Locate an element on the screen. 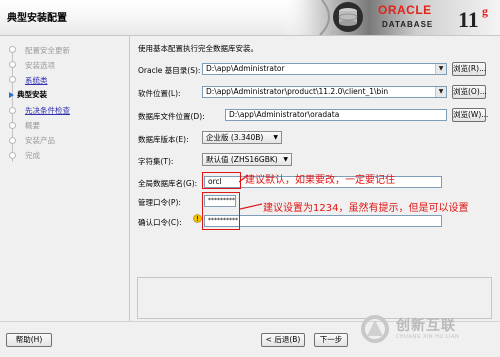 Image resolution: width=500 pixels, height=357 pixels. brand-logo-icon is located at coordinates (375, 329).